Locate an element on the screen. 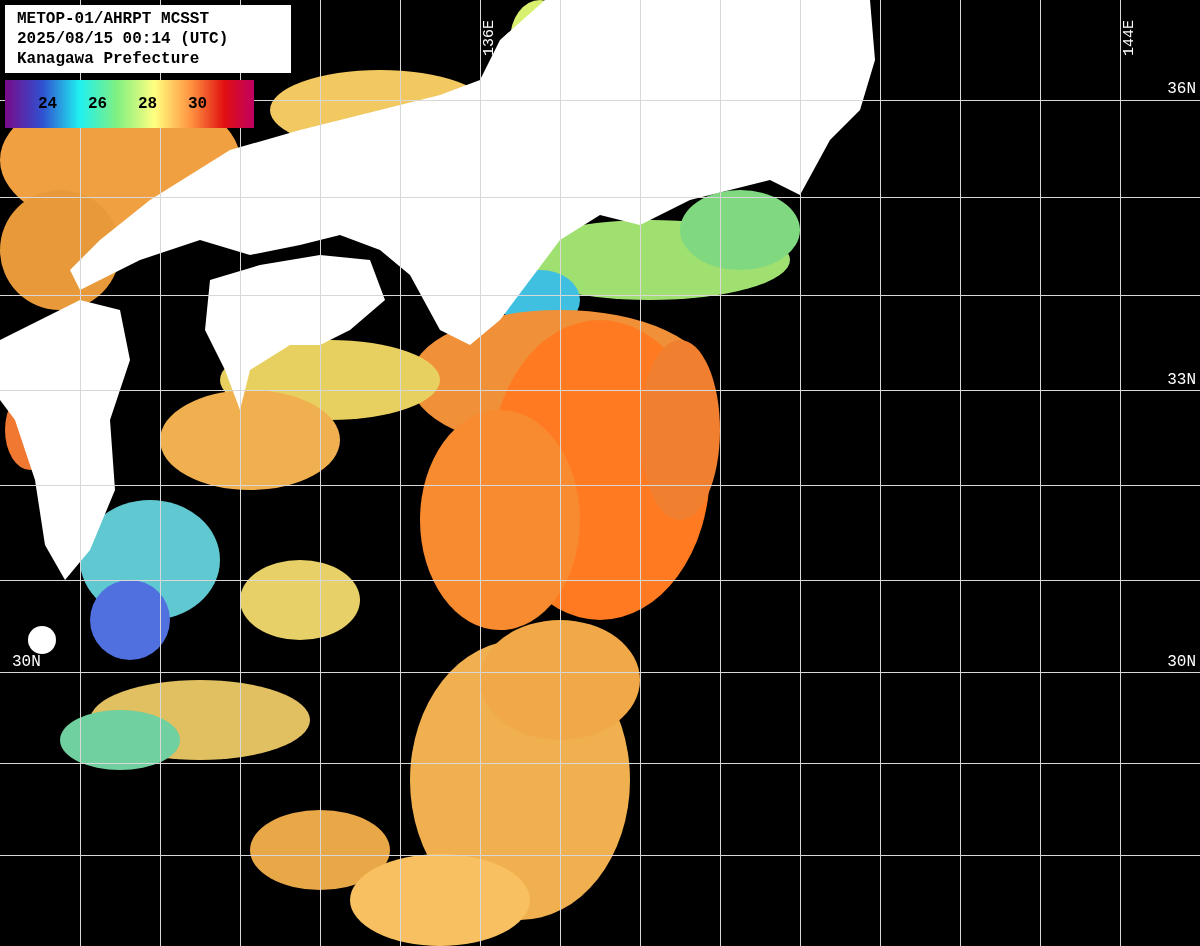 This screenshot has height=946, width=1200. longitude-label: 144E is located at coordinates (1130, 38).